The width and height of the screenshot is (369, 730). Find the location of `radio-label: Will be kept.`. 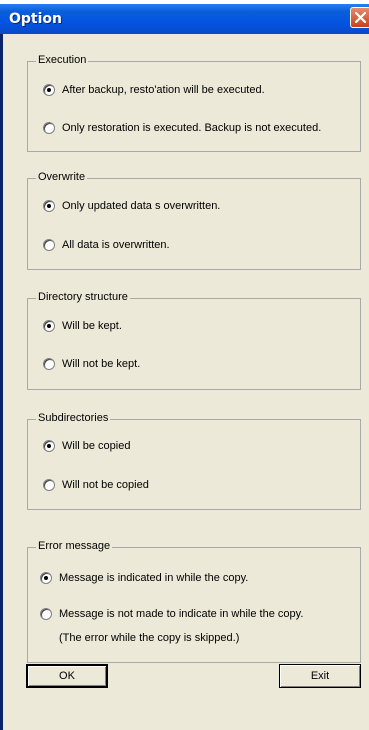

radio-label: Will be kept. is located at coordinates (92, 326).